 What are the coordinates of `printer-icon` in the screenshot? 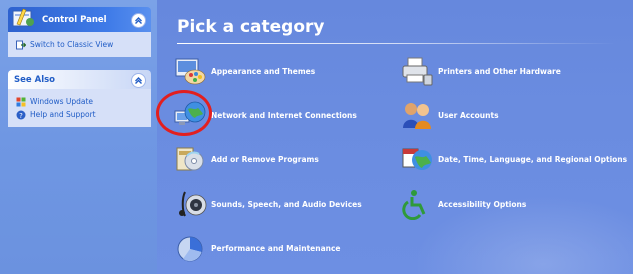 It's located at (417, 71).